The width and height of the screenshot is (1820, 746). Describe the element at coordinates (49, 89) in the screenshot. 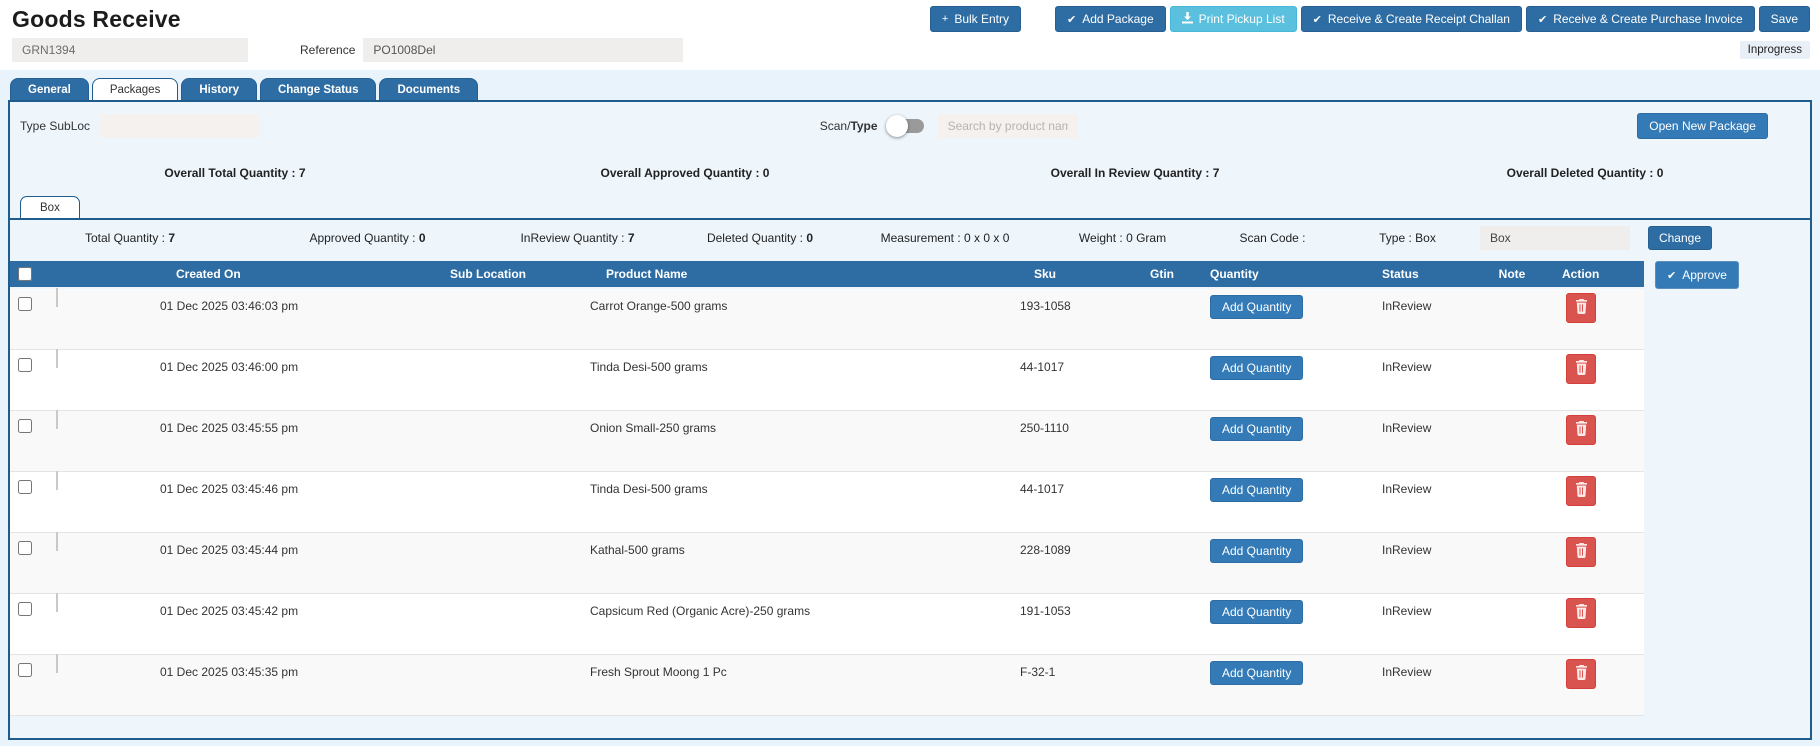

I see `tab-general: General` at that location.